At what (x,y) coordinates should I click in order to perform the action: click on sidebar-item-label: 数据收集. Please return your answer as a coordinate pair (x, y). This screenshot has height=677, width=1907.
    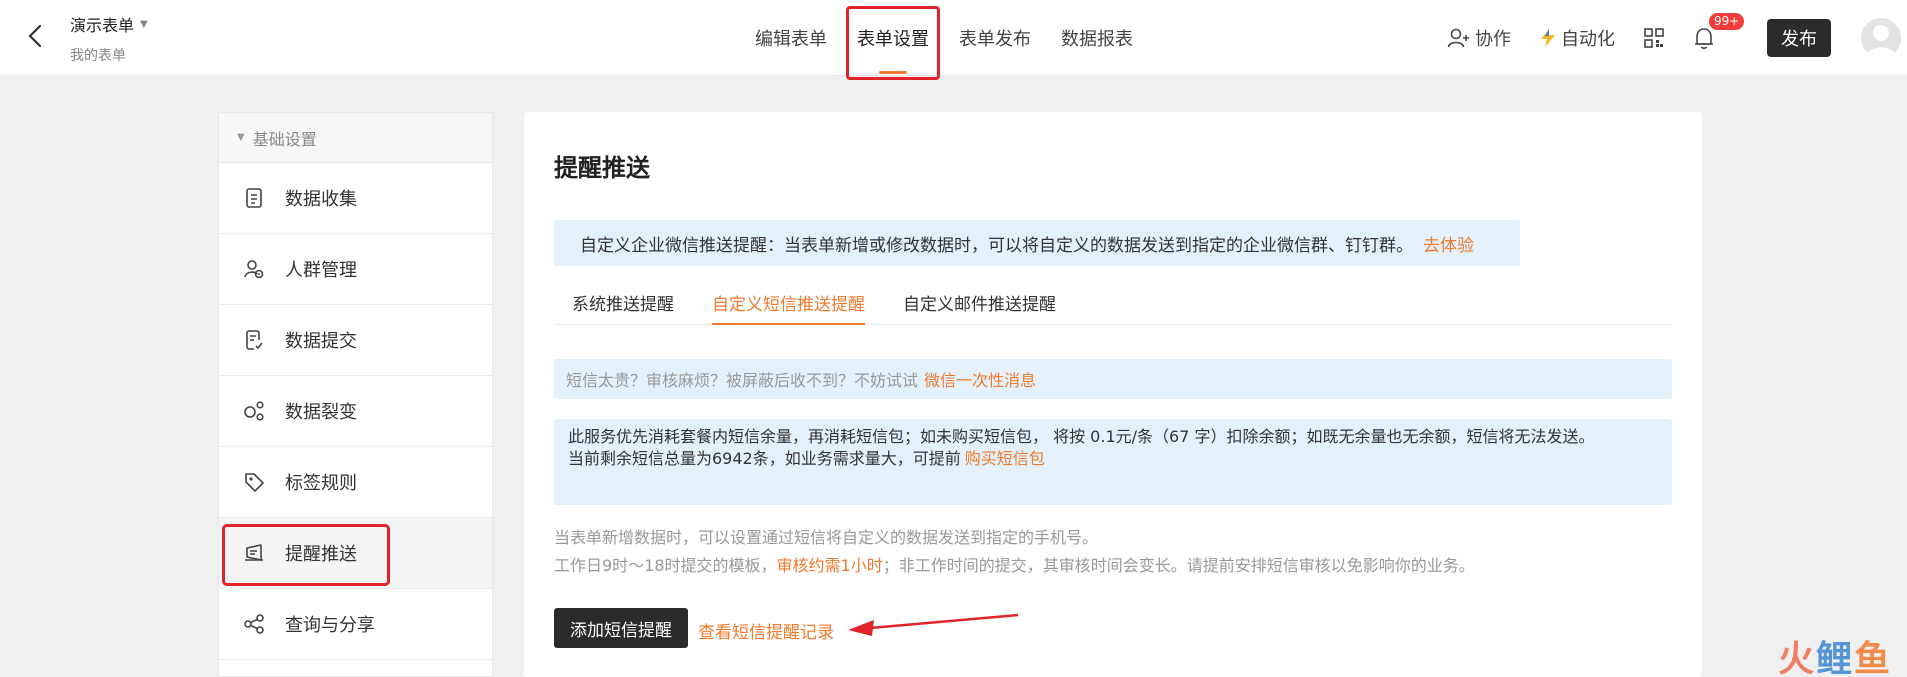
    Looking at the image, I should click on (321, 199).